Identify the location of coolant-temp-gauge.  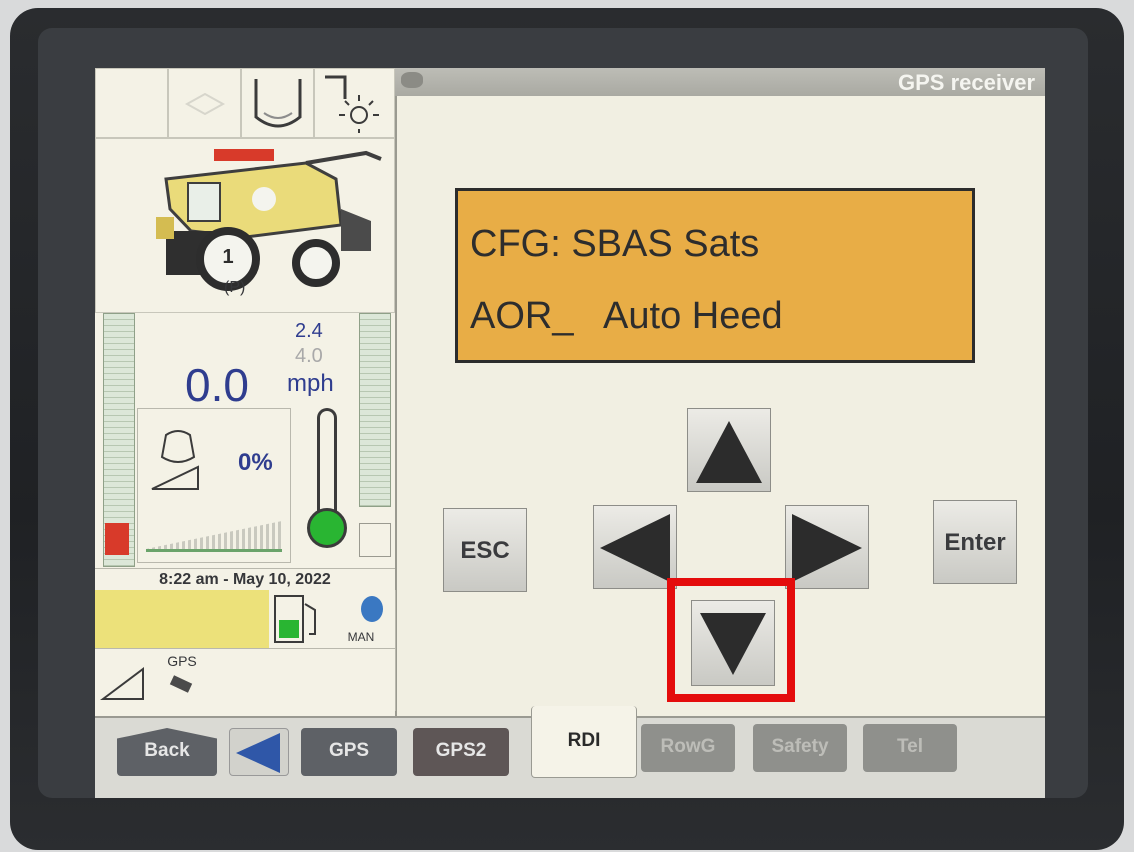
(327, 483).